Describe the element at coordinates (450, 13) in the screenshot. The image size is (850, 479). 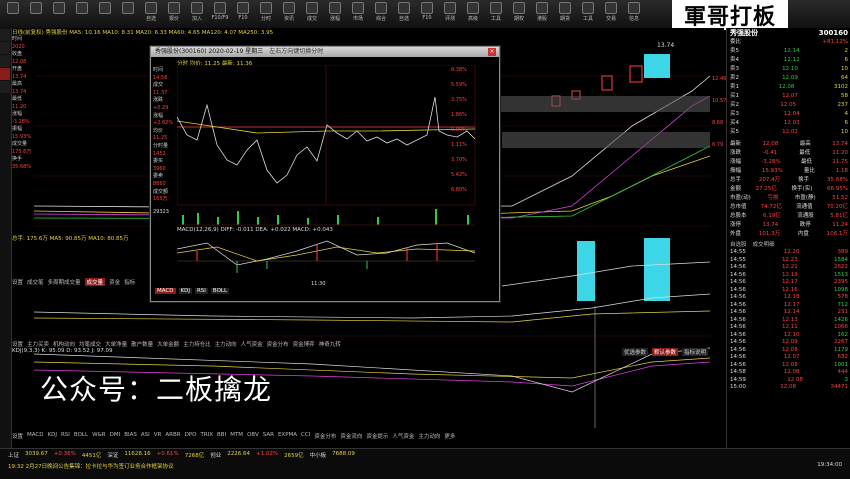
I see `toolbar-button: 评测` at that location.